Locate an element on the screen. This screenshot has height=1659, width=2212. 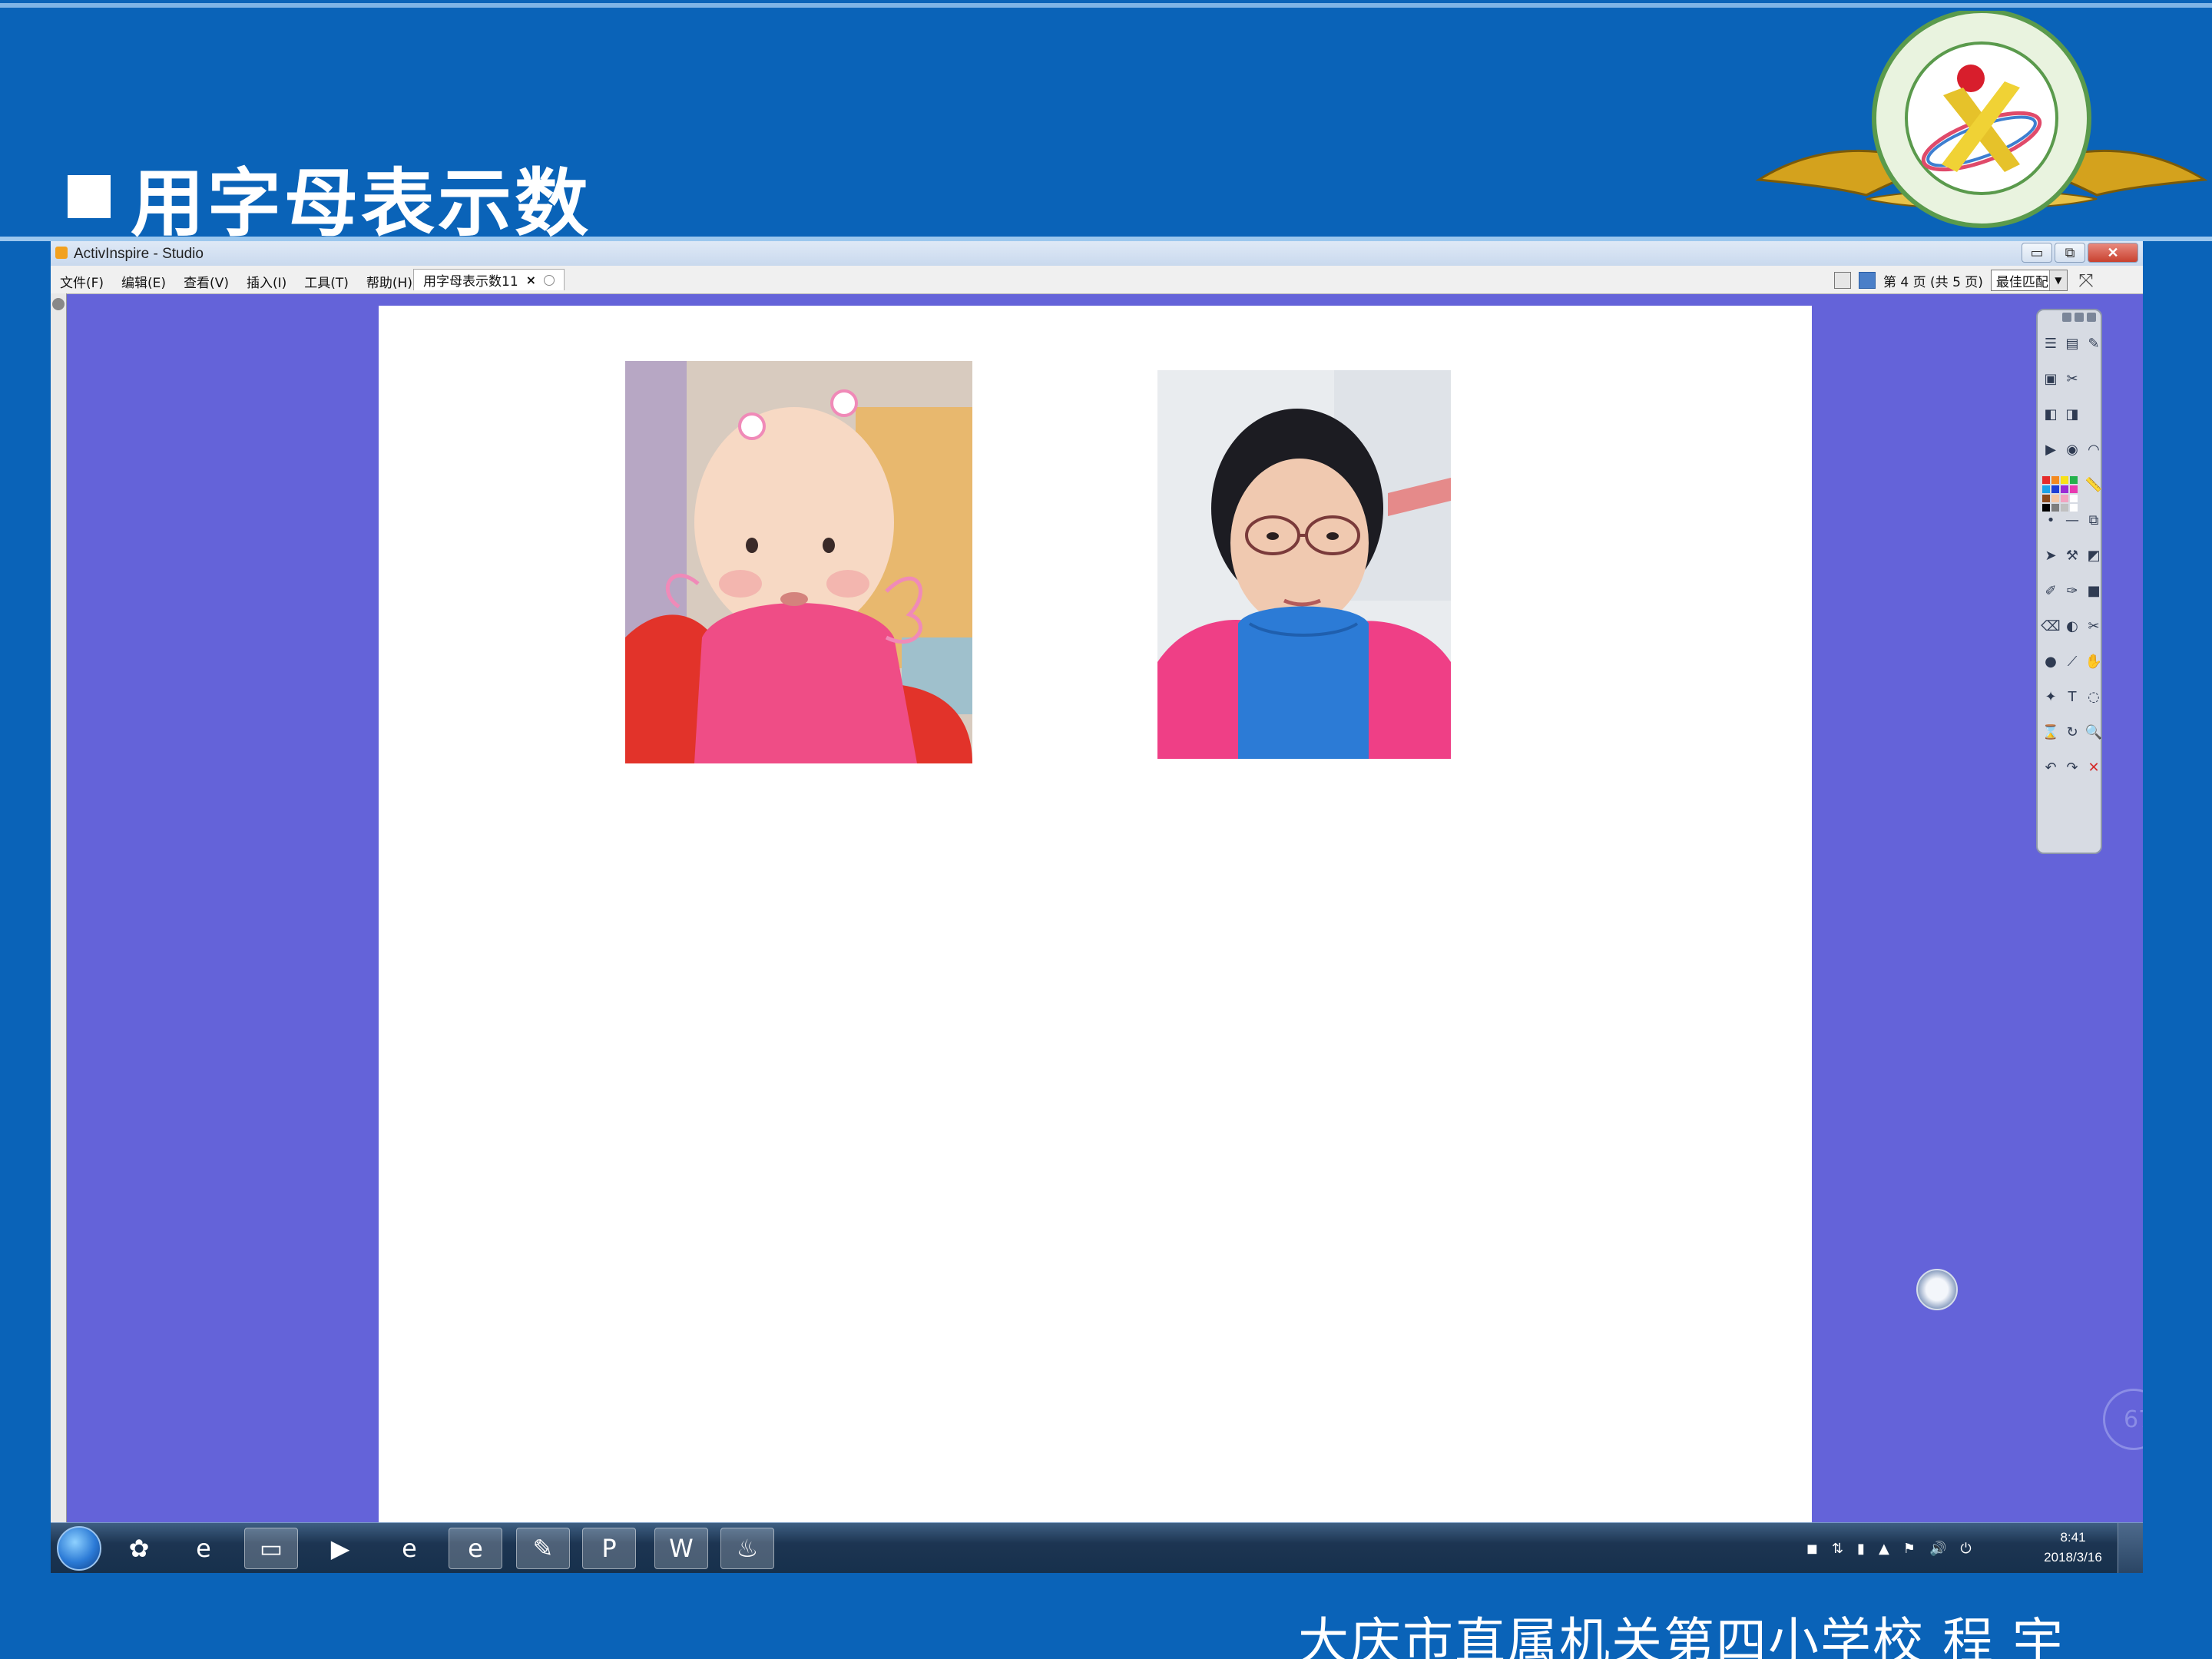
browser-collapsed-strip is located at coordinates (59, 933).